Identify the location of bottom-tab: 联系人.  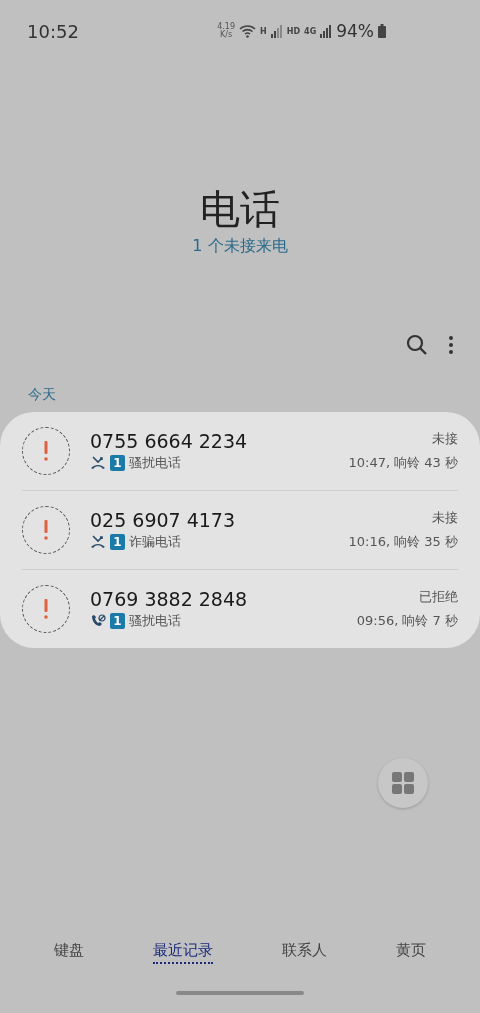
(304, 952).